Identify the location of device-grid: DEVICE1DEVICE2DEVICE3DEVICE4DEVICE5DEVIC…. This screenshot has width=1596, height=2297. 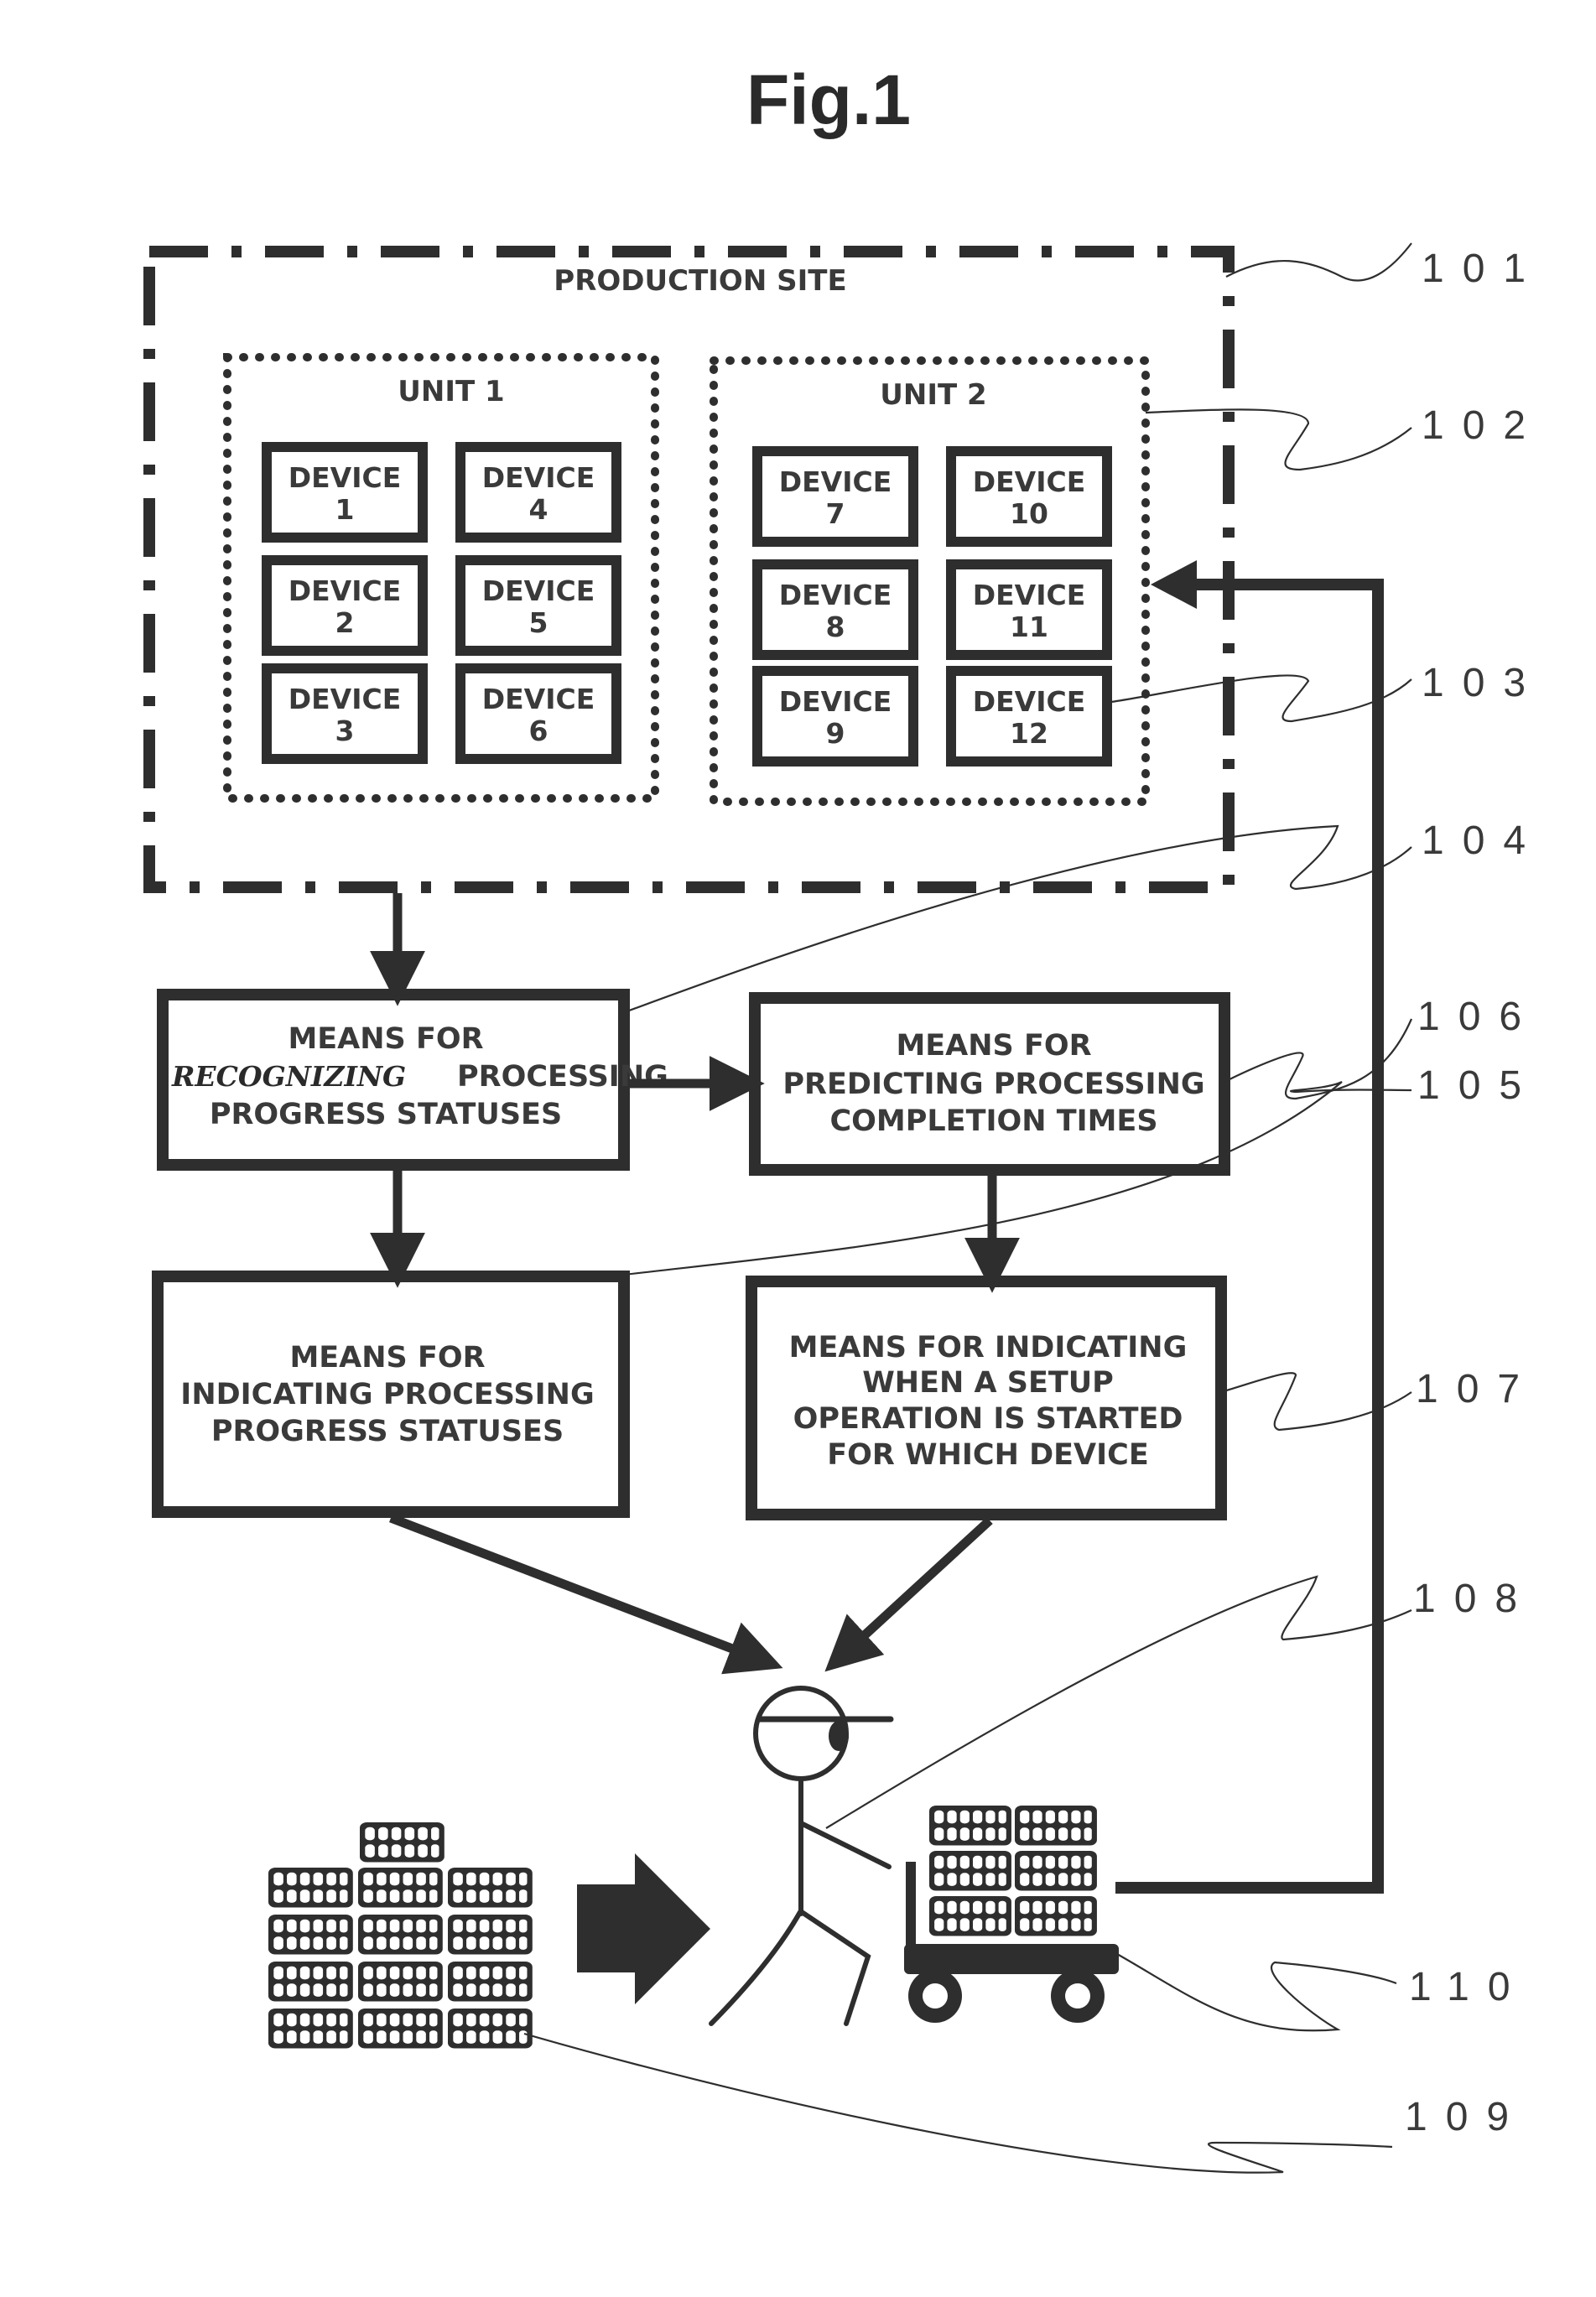
(687, 604).